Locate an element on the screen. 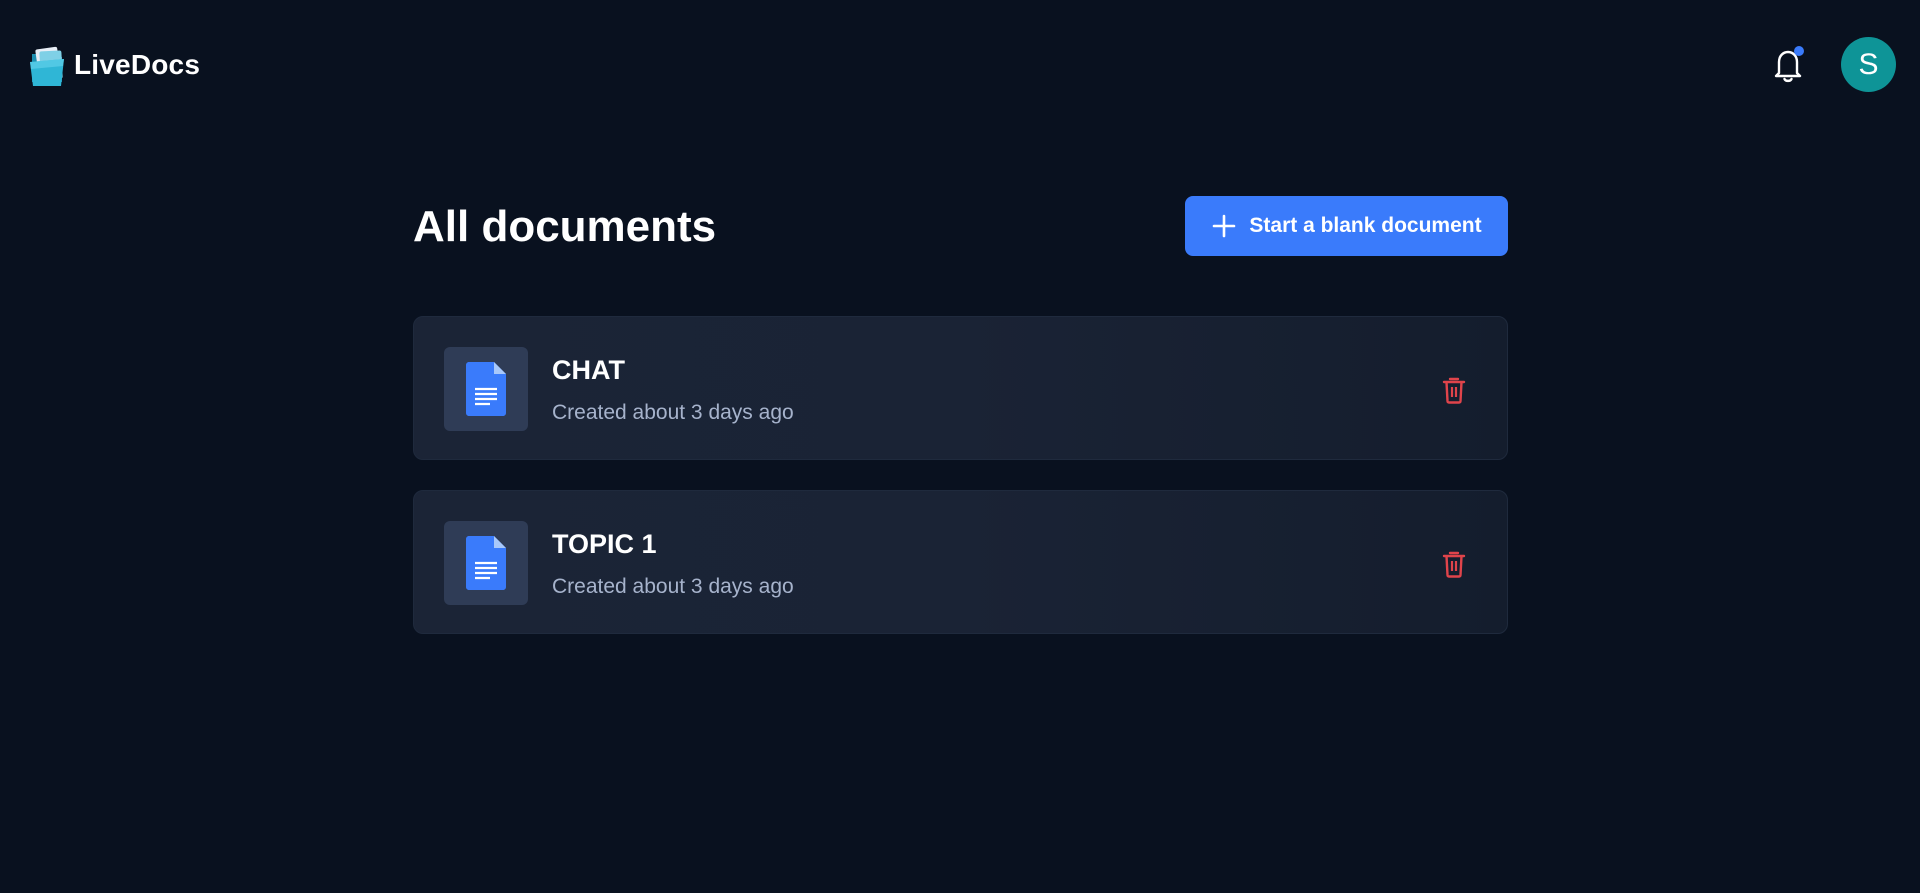  app-header: LiveDocs S is located at coordinates (960, 65).